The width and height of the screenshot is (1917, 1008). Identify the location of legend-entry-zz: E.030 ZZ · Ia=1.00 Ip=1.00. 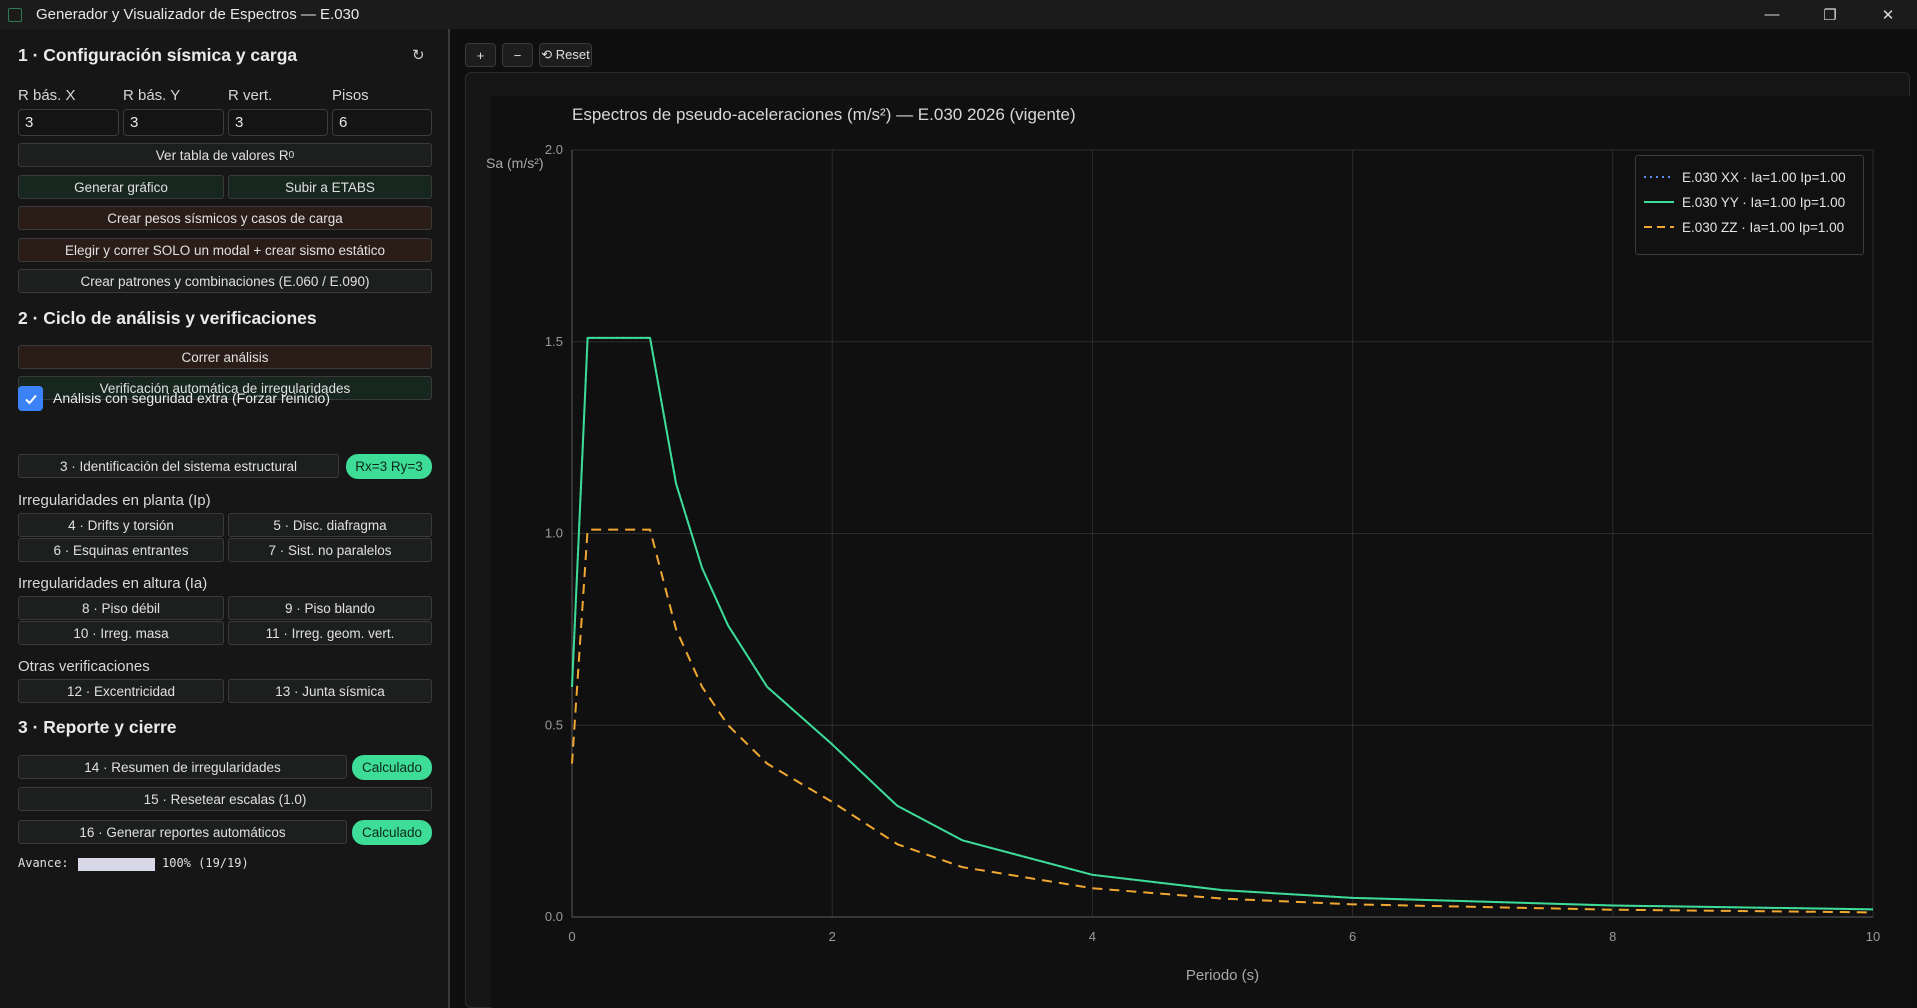
(1744, 227).